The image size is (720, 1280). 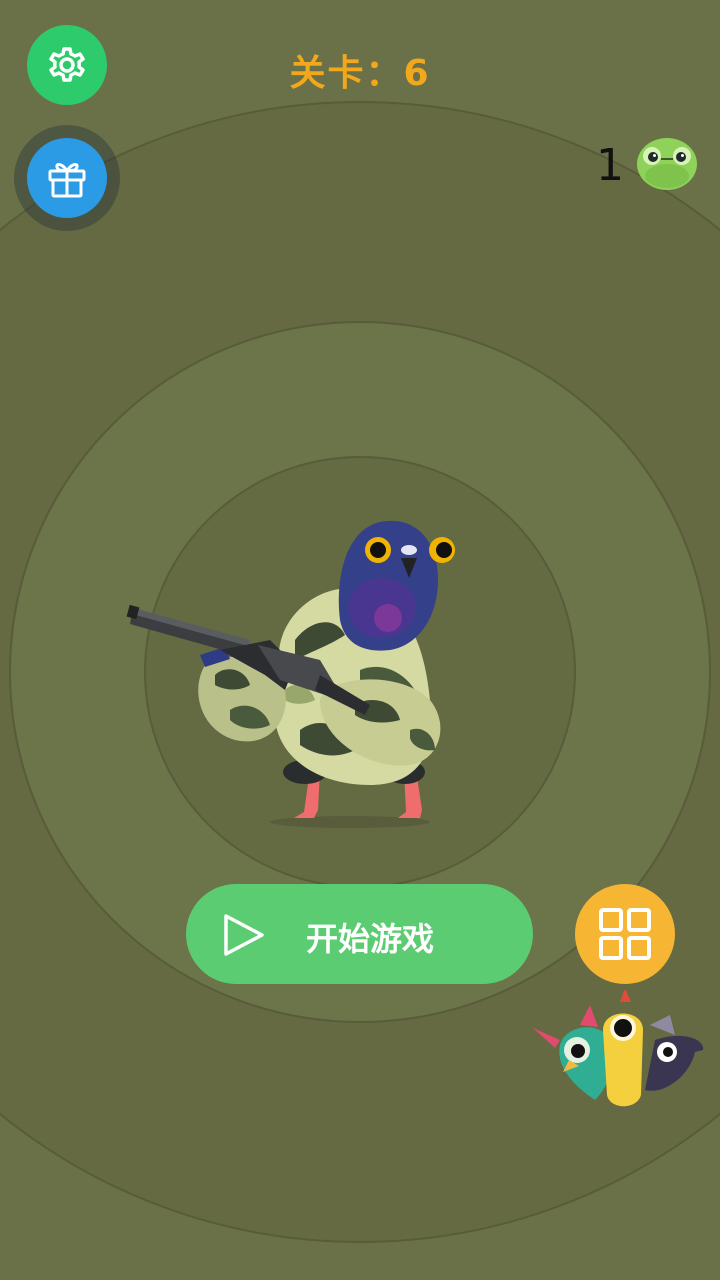 What do you see at coordinates (417, 73) in the screenshot?
I see `level-value: 6` at bounding box center [417, 73].